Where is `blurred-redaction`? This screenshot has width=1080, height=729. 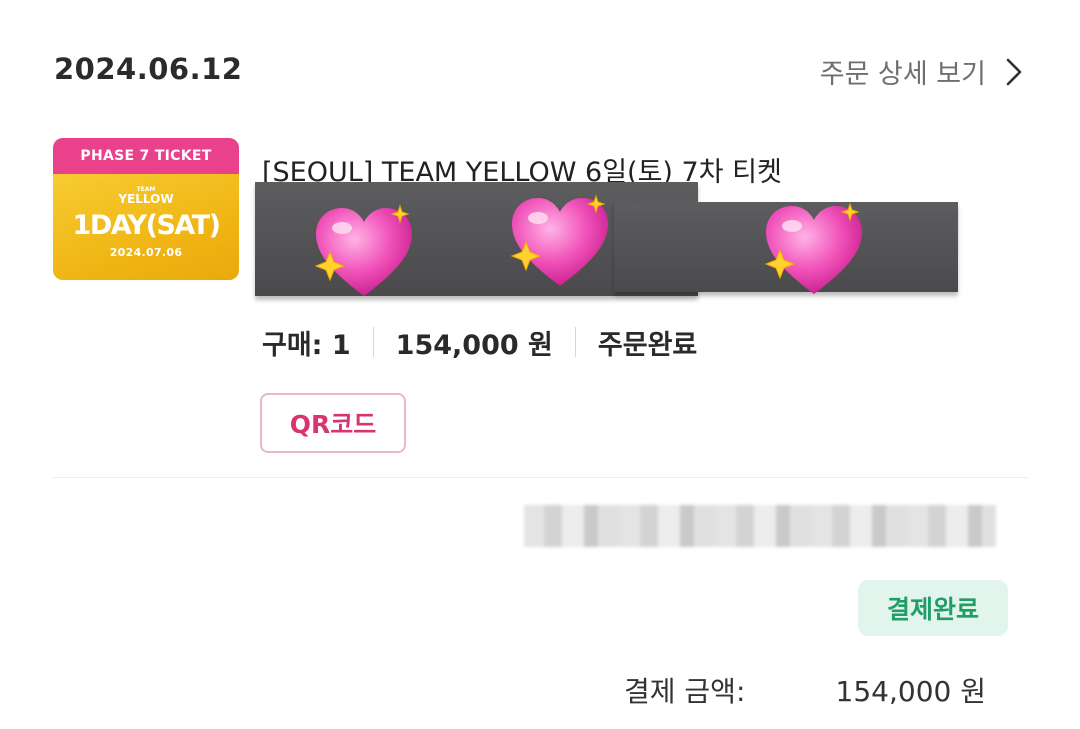
blurred-redaction is located at coordinates (760, 526).